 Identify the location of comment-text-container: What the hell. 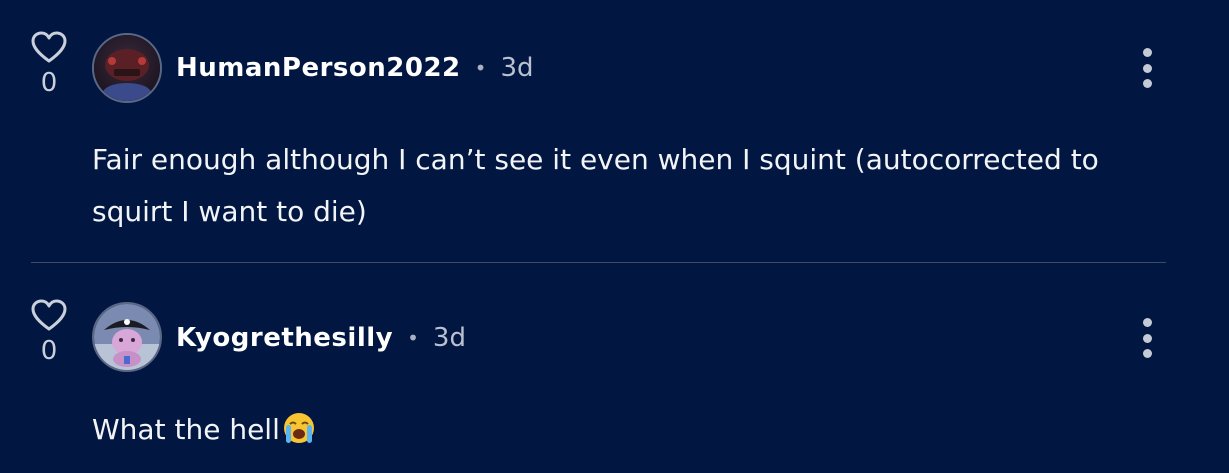
(622, 433).